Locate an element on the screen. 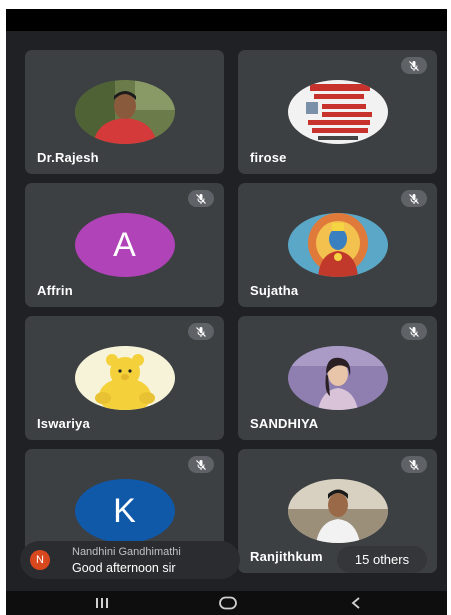 This screenshot has height=615, width=451. participant-tile-iswariya: Iswariya is located at coordinates (124, 378).